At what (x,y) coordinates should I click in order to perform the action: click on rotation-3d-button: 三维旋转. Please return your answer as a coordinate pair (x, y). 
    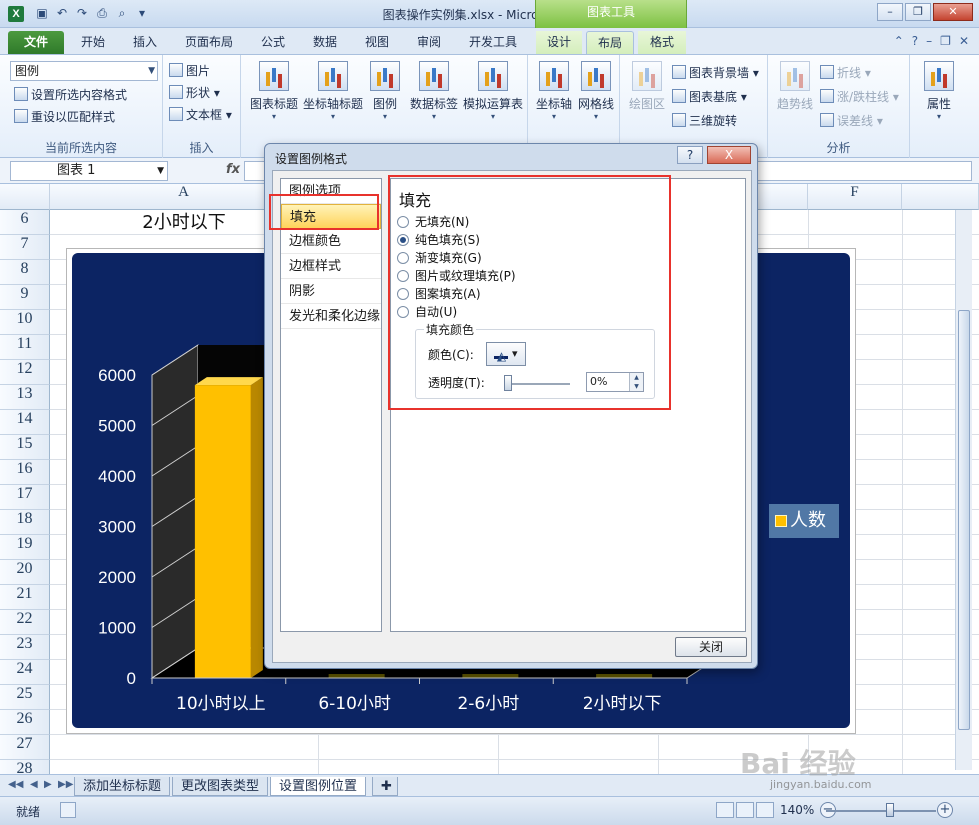
    Looking at the image, I should click on (704, 121).